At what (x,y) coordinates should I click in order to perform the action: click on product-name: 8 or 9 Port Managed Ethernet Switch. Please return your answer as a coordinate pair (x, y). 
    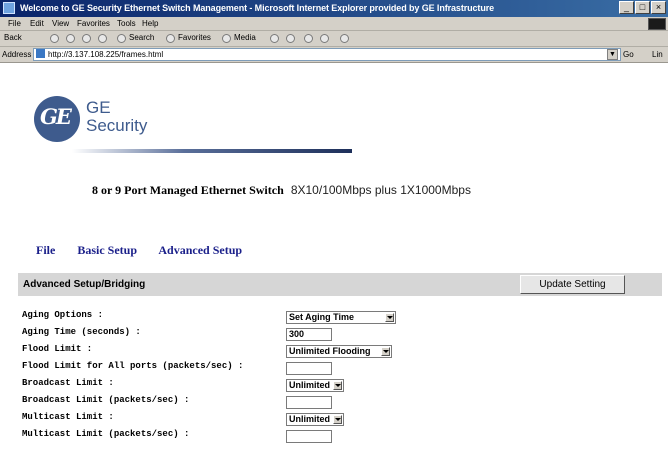
    Looking at the image, I should click on (188, 190).